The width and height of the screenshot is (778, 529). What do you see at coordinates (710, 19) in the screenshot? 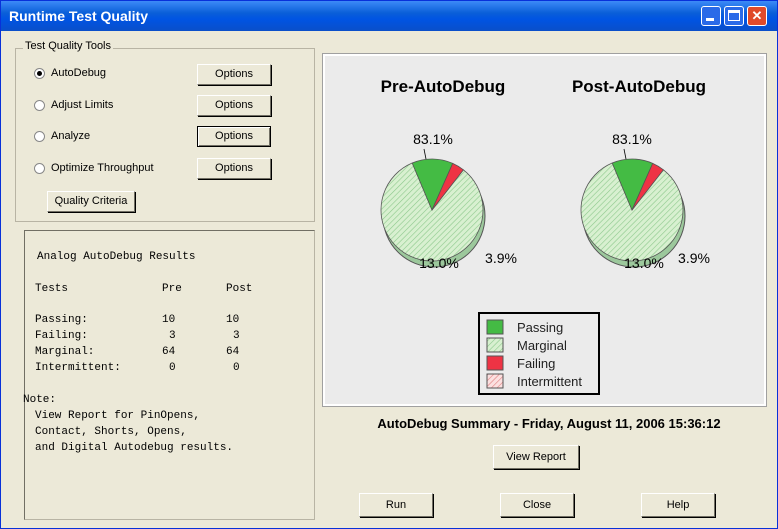
I see `minimize-icon` at bounding box center [710, 19].